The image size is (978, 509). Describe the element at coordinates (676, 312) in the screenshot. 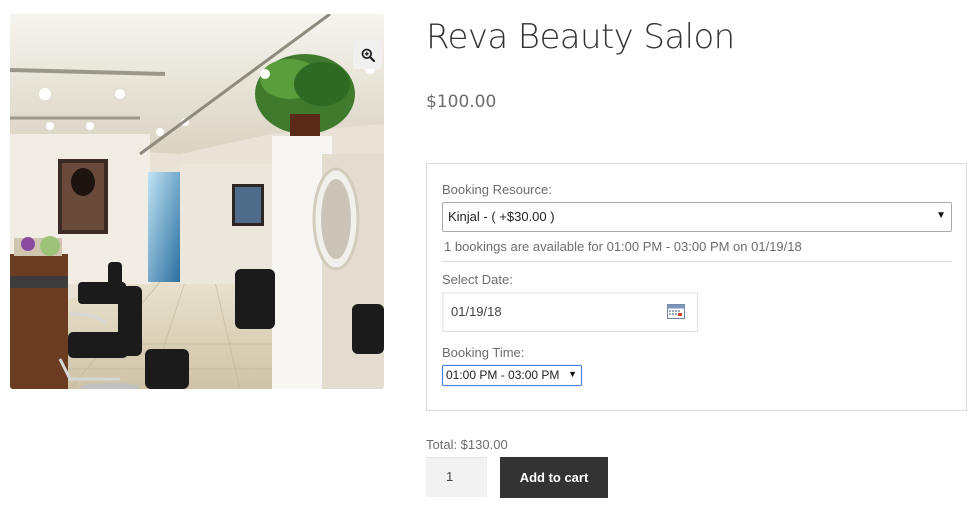

I see `calendar-icon` at that location.